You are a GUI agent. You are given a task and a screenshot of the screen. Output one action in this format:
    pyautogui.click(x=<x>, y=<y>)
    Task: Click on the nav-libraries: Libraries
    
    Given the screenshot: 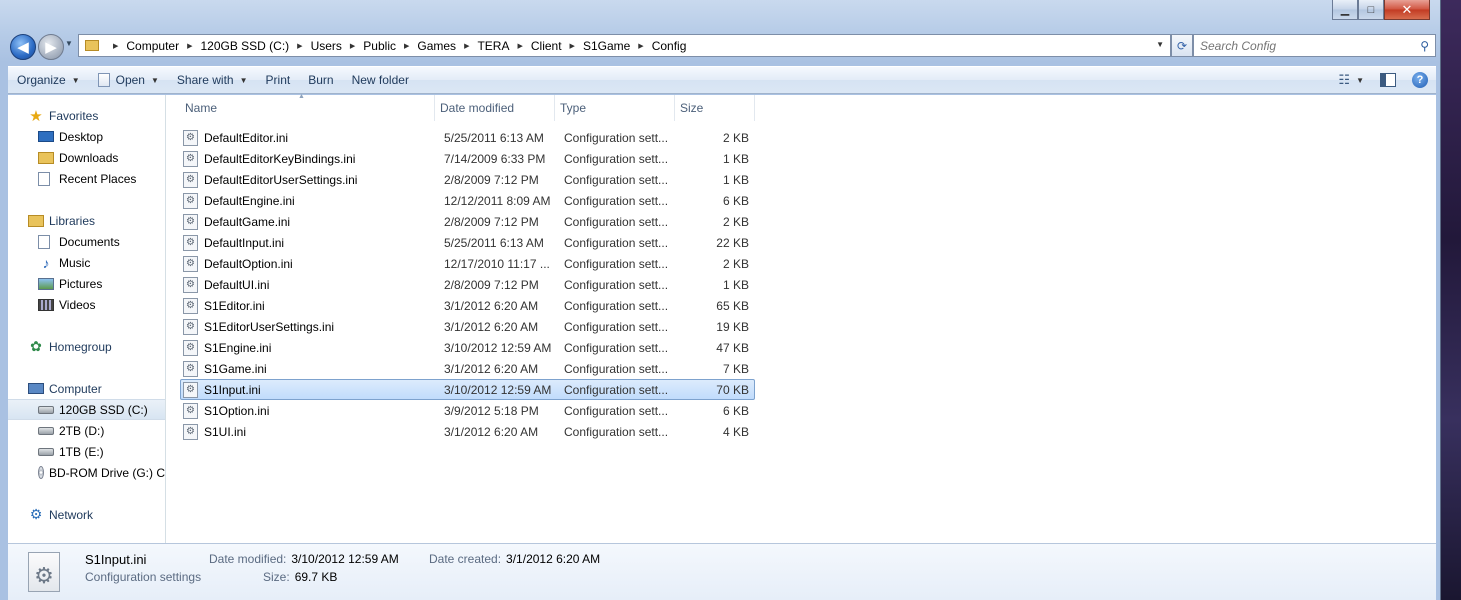 What is the action you would take?
    pyautogui.click(x=86, y=220)
    